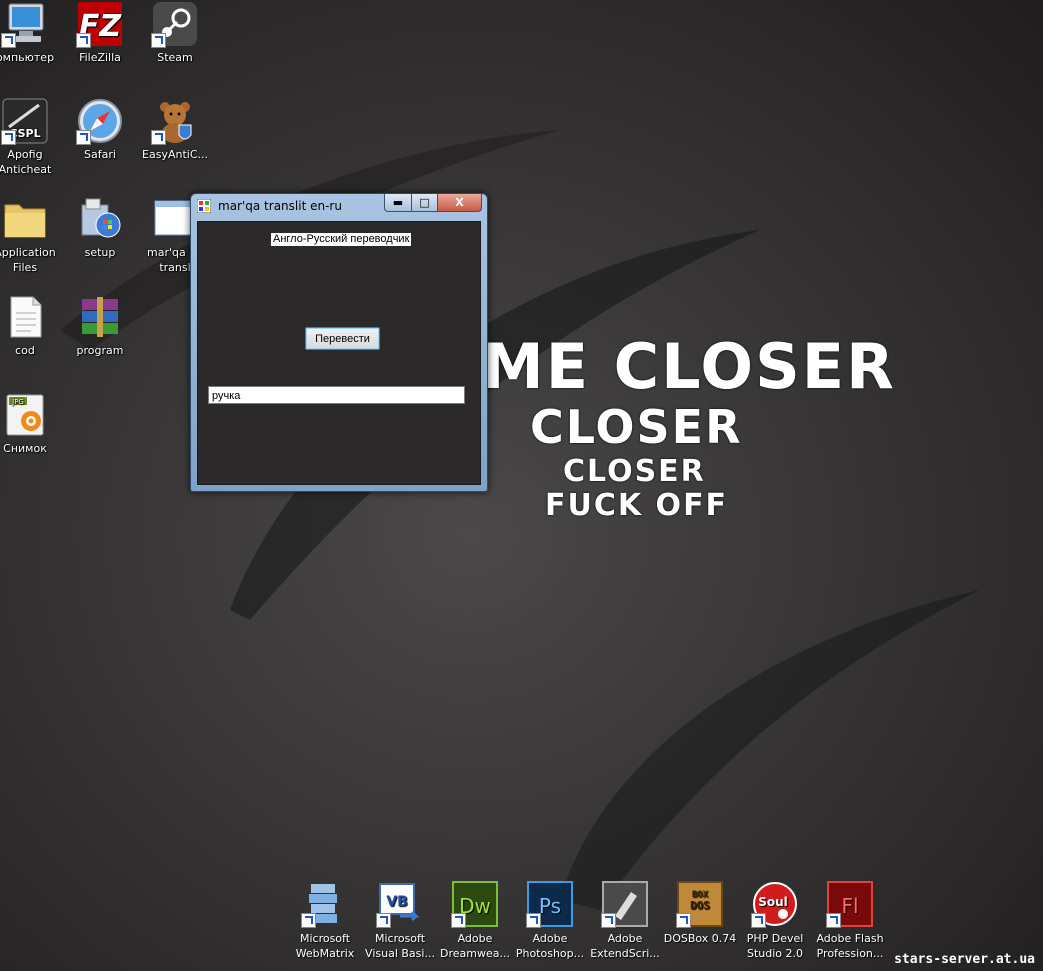  I want to click on translate-button: Перевести, so click(342, 338).